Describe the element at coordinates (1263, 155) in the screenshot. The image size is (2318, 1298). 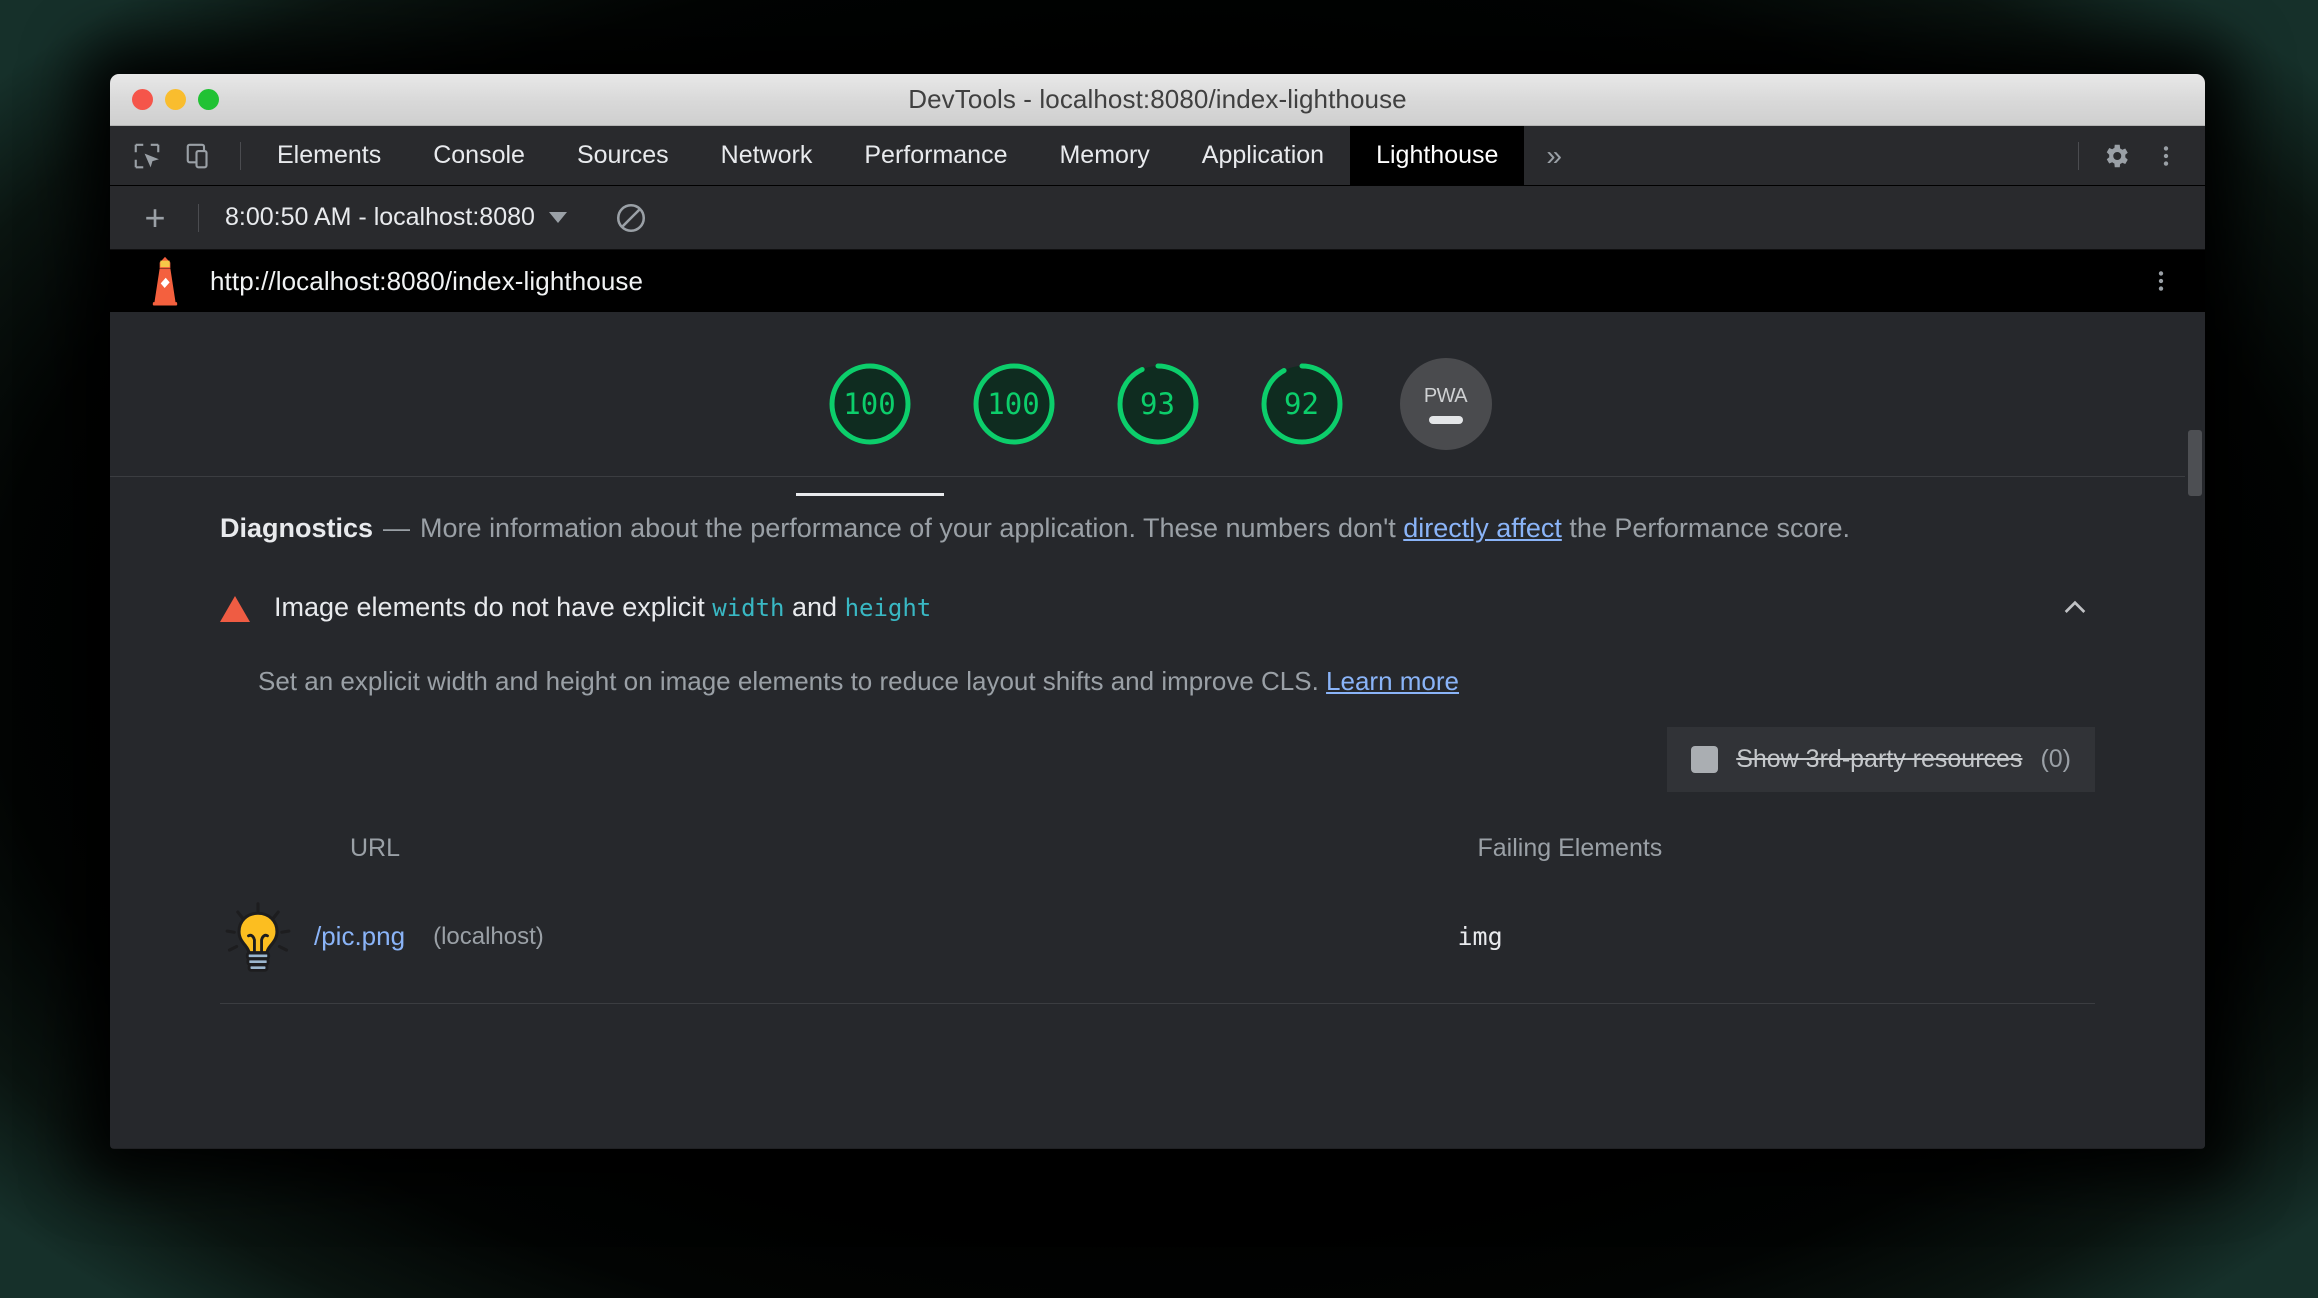
I see `tab-application: Application` at that location.